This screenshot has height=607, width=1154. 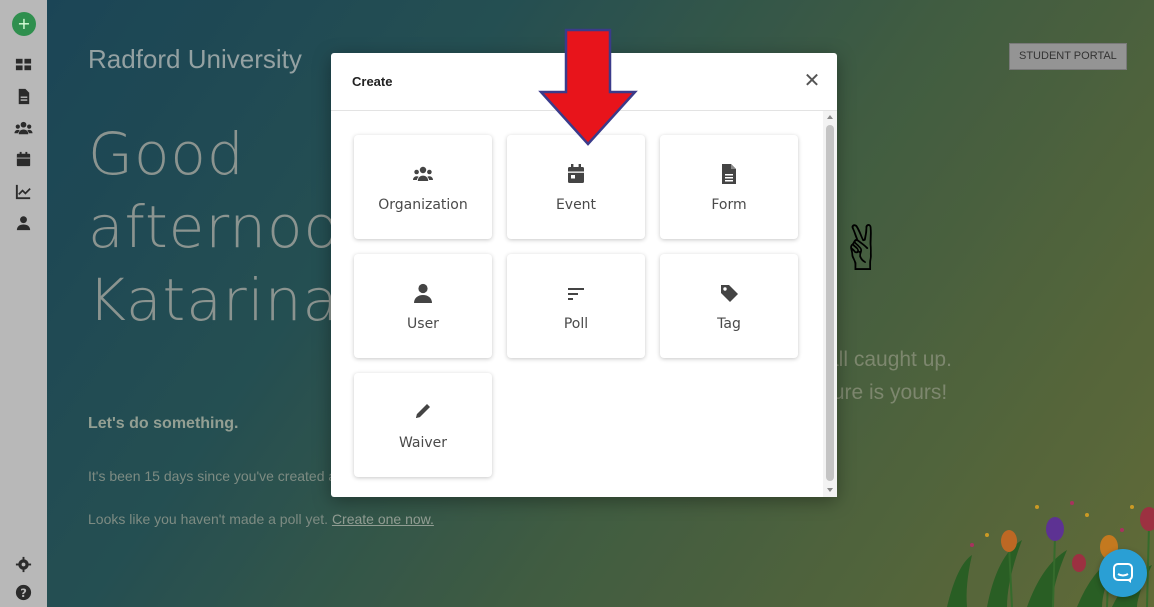 I want to click on modal-scrollbar, so click(x=830, y=304).